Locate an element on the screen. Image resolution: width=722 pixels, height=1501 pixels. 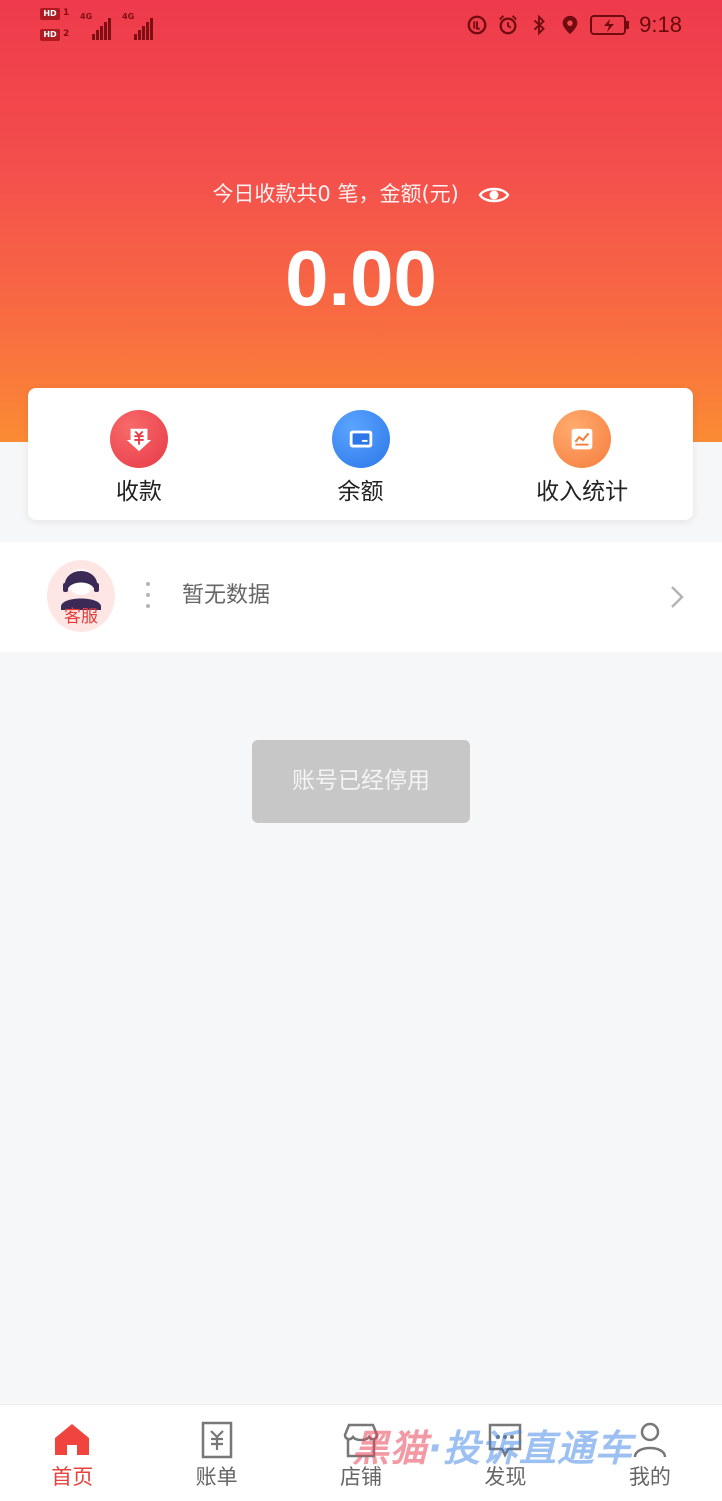
hd1-badge: HD is located at coordinates (50, 14).